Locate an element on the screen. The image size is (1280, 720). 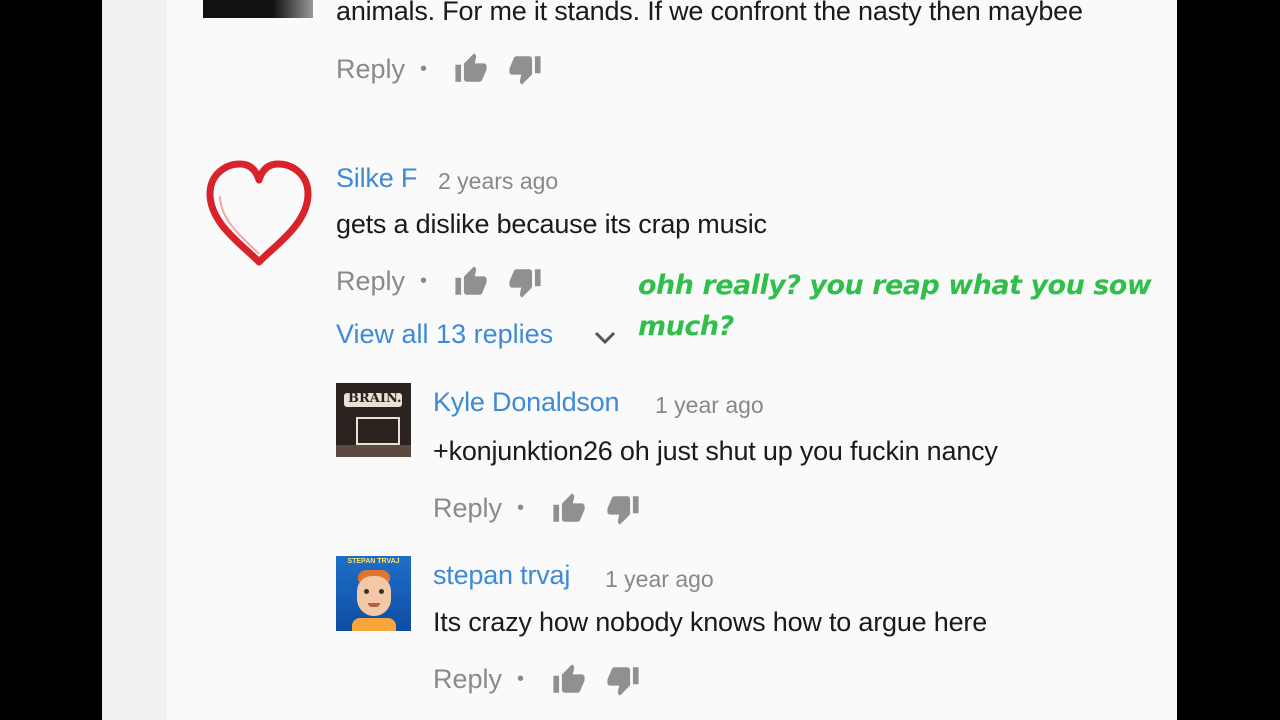
avatar: STEPAN TRVAJ is located at coordinates (373, 593).